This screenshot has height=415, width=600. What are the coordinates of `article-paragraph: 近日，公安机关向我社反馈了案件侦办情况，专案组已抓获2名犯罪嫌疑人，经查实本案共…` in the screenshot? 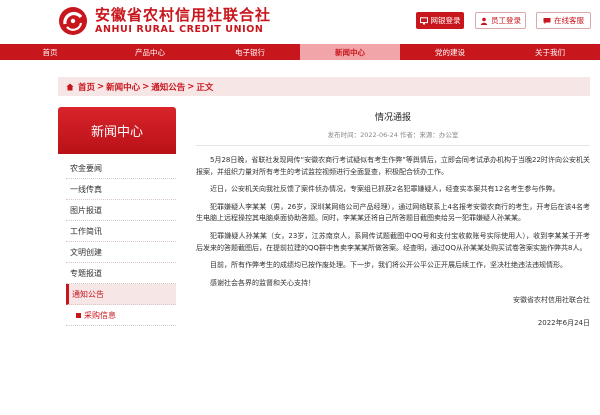 It's located at (385, 189).